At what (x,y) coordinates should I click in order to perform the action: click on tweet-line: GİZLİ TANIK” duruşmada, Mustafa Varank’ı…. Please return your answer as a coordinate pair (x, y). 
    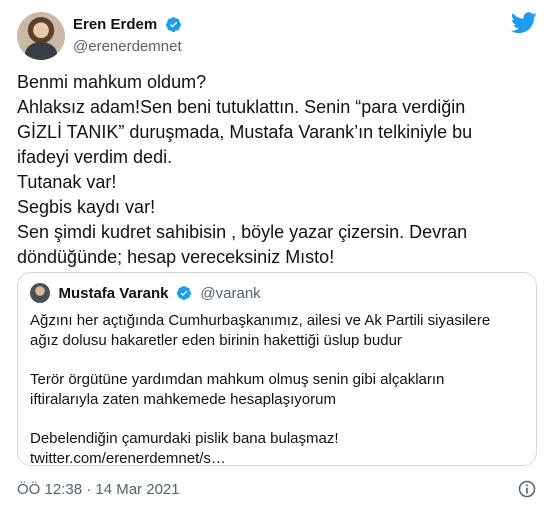
    Looking at the image, I should click on (245, 132).